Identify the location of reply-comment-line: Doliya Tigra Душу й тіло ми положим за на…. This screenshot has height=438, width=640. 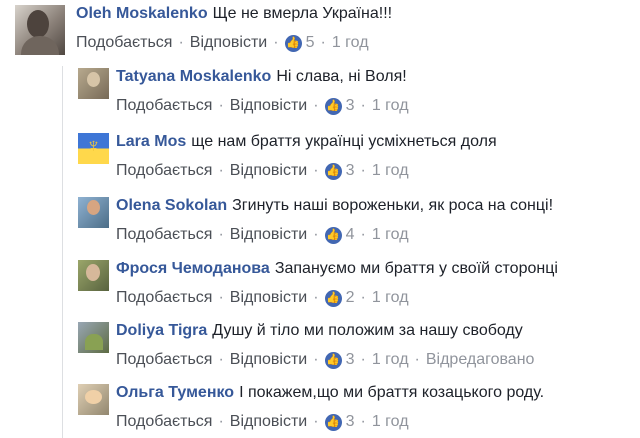
(325, 331).